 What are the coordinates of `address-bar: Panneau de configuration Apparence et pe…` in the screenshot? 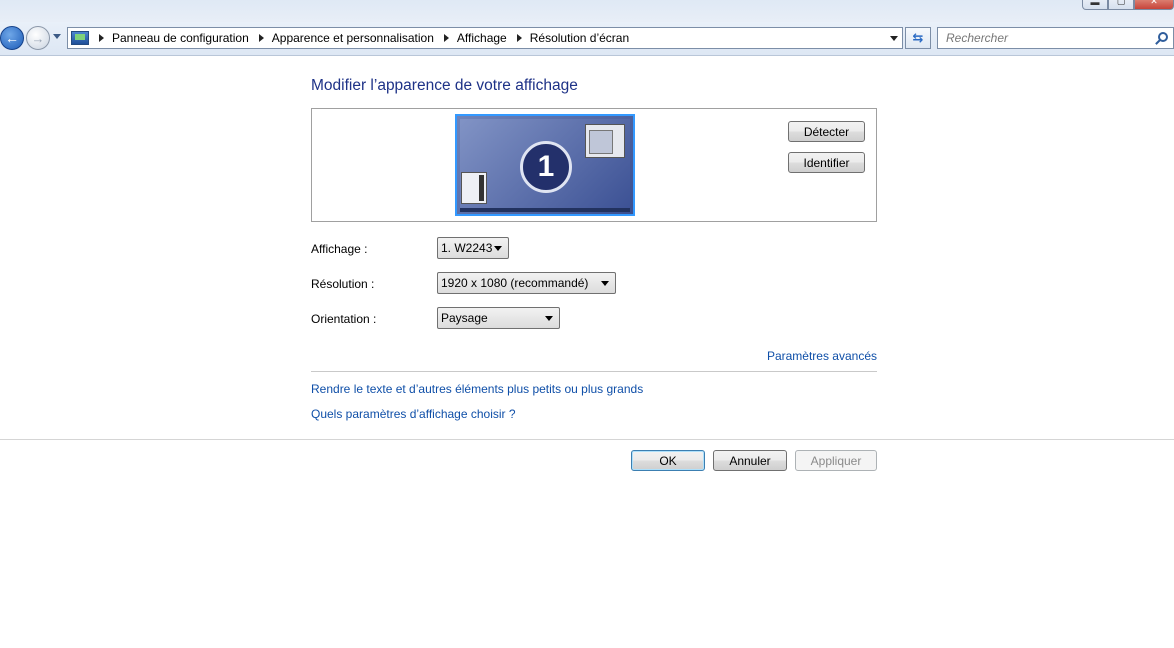 It's located at (485, 38).